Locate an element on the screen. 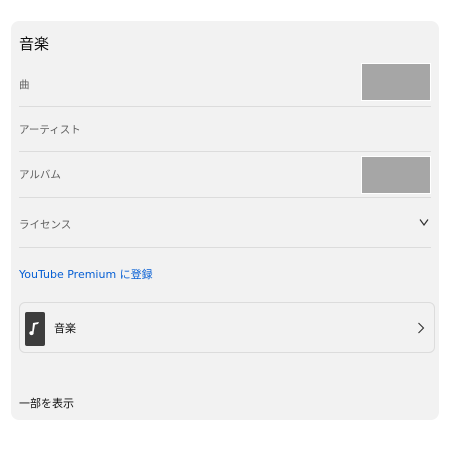 The width and height of the screenshot is (451, 451). license-row: ライセンス is located at coordinates (225, 223).